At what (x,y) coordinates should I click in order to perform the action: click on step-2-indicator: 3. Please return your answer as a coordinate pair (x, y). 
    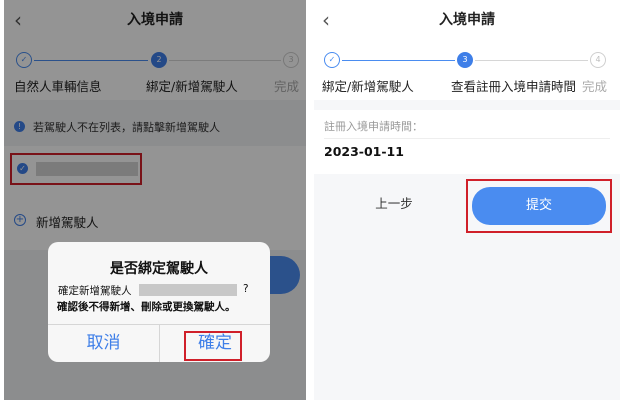
    Looking at the image, I should click on (465, 60).